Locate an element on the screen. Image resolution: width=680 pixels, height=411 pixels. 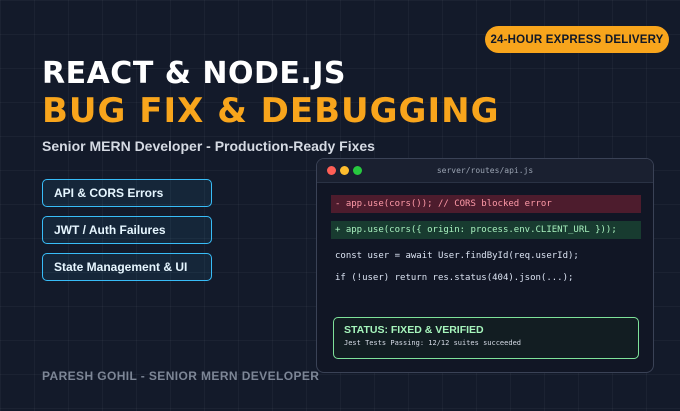
status-title: STATUS: FIXED & VERIFIED is located at coordinates (414, 330).